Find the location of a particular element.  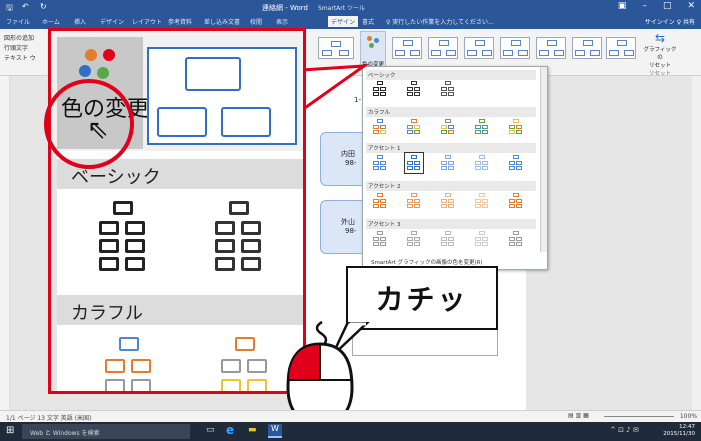

vertical-scrollbar is located at coordinates (696, 243).